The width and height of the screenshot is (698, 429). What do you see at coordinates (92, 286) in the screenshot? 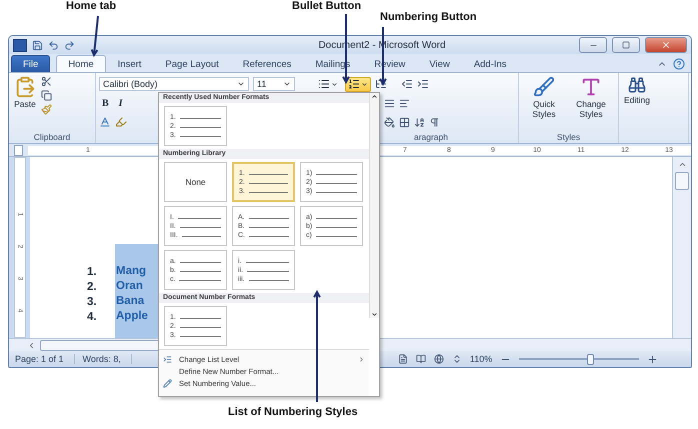
I see `list-number: 2.` at bounding box center [92, 286].